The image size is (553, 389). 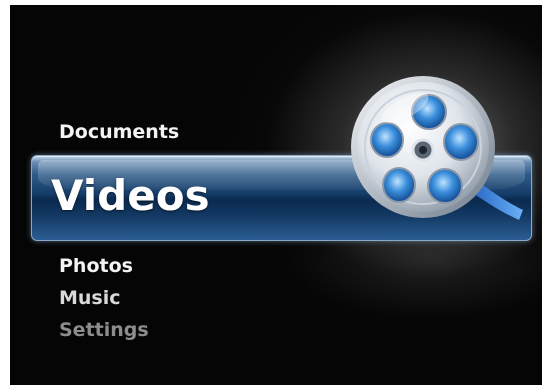 What do you see at coordinates (96, 266) in the screenshot?
I see `menu-item-photos: Photos` at bounding box center [96, 266].